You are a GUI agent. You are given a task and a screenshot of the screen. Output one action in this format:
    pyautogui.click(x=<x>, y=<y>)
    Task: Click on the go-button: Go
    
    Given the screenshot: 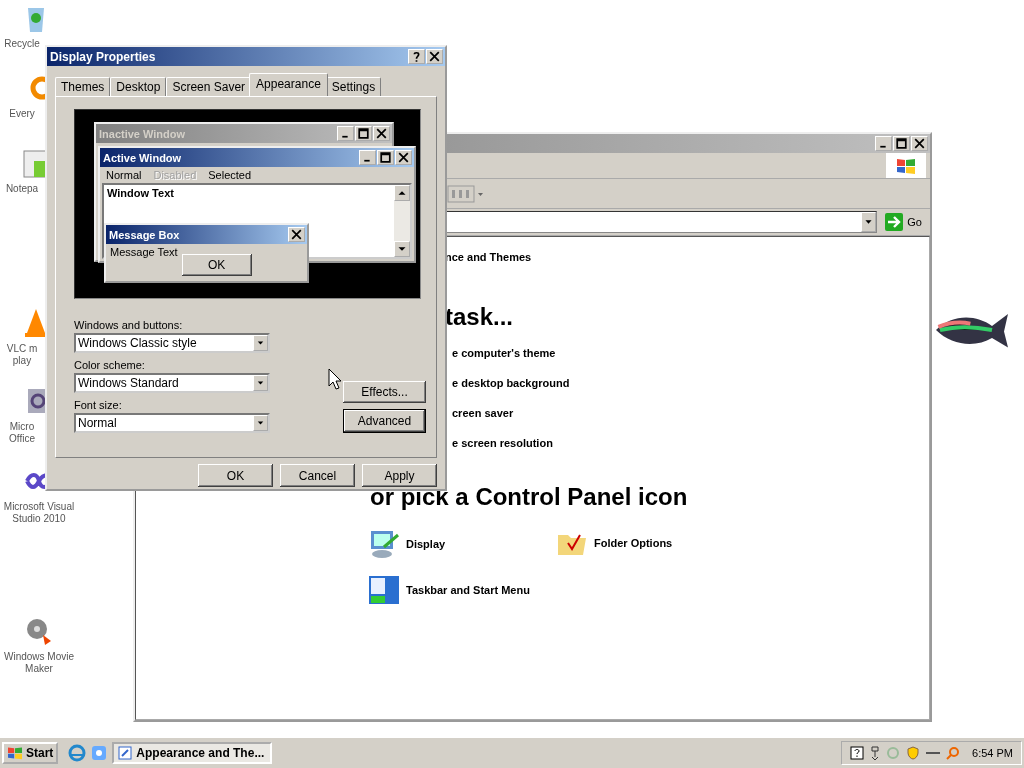 What is the action you would take?
    pyautogui.click(x=903, y=222)
    